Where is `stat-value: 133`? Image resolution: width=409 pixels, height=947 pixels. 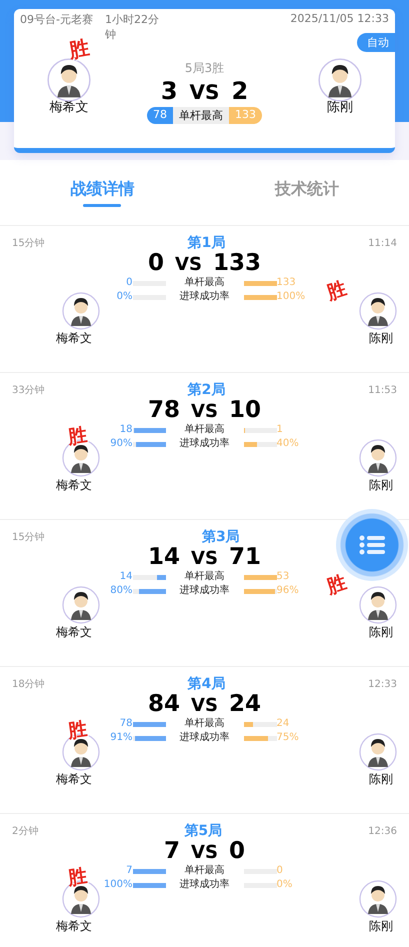 stat-value: 133 is located at coordinates (286, 283).